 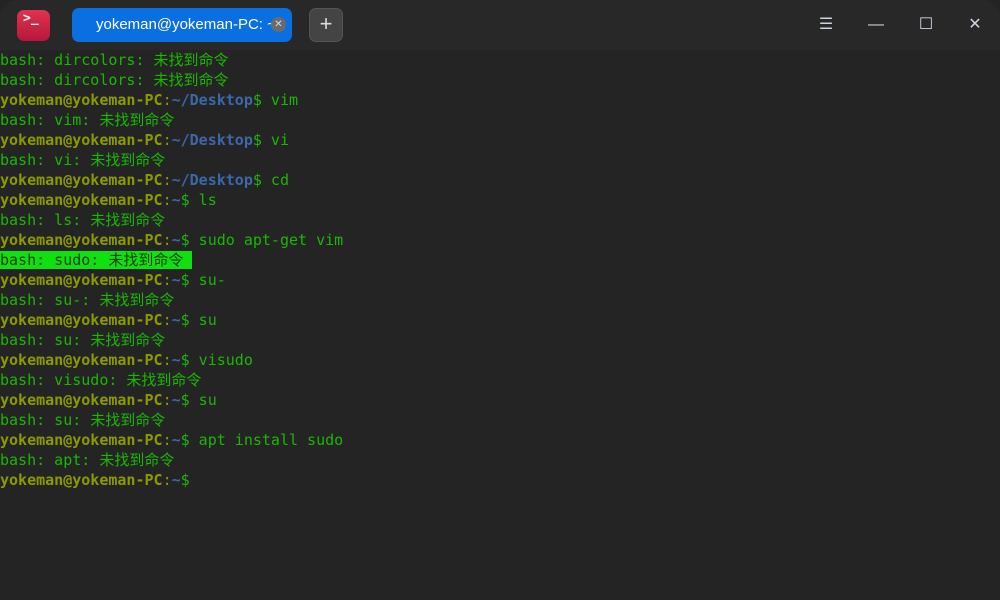 What do you see at coordinates (500, 220) in the screenshot?
I see `output-line: bash: ls: 未找到命令` at bounding box center [500, 220].